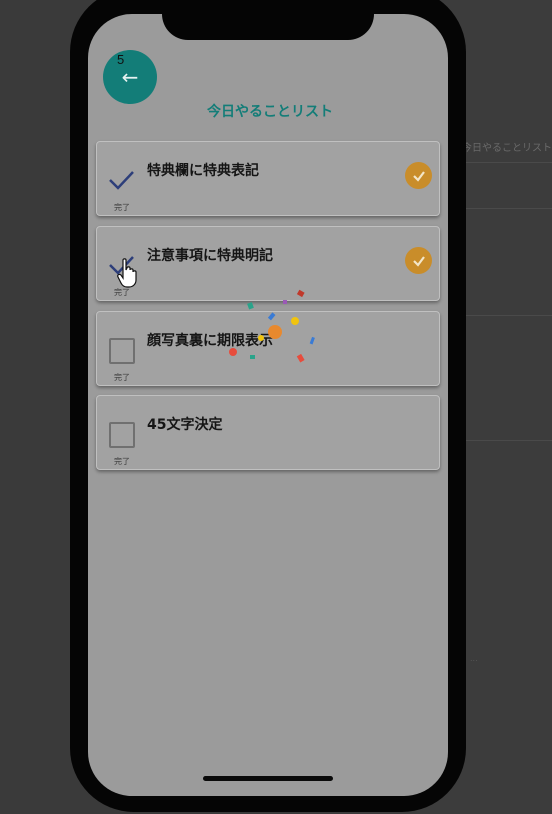  What do you see at coordinates (507, 148) in the screenshot?
I see `background-heading: 今日やることリスト` at bounding box center [507, 148].